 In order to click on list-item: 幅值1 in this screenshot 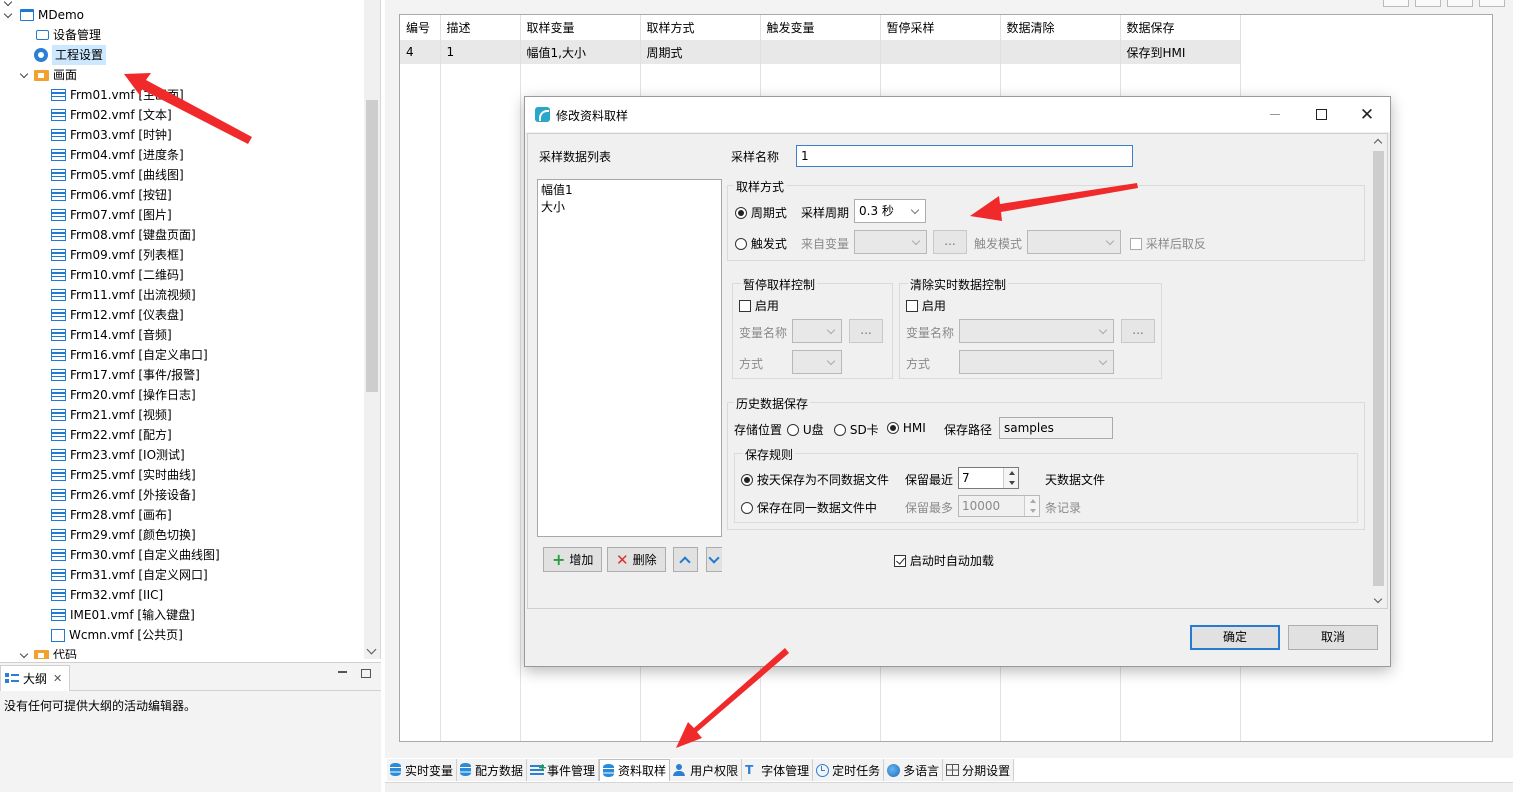, I will do `click(629, 190)`.